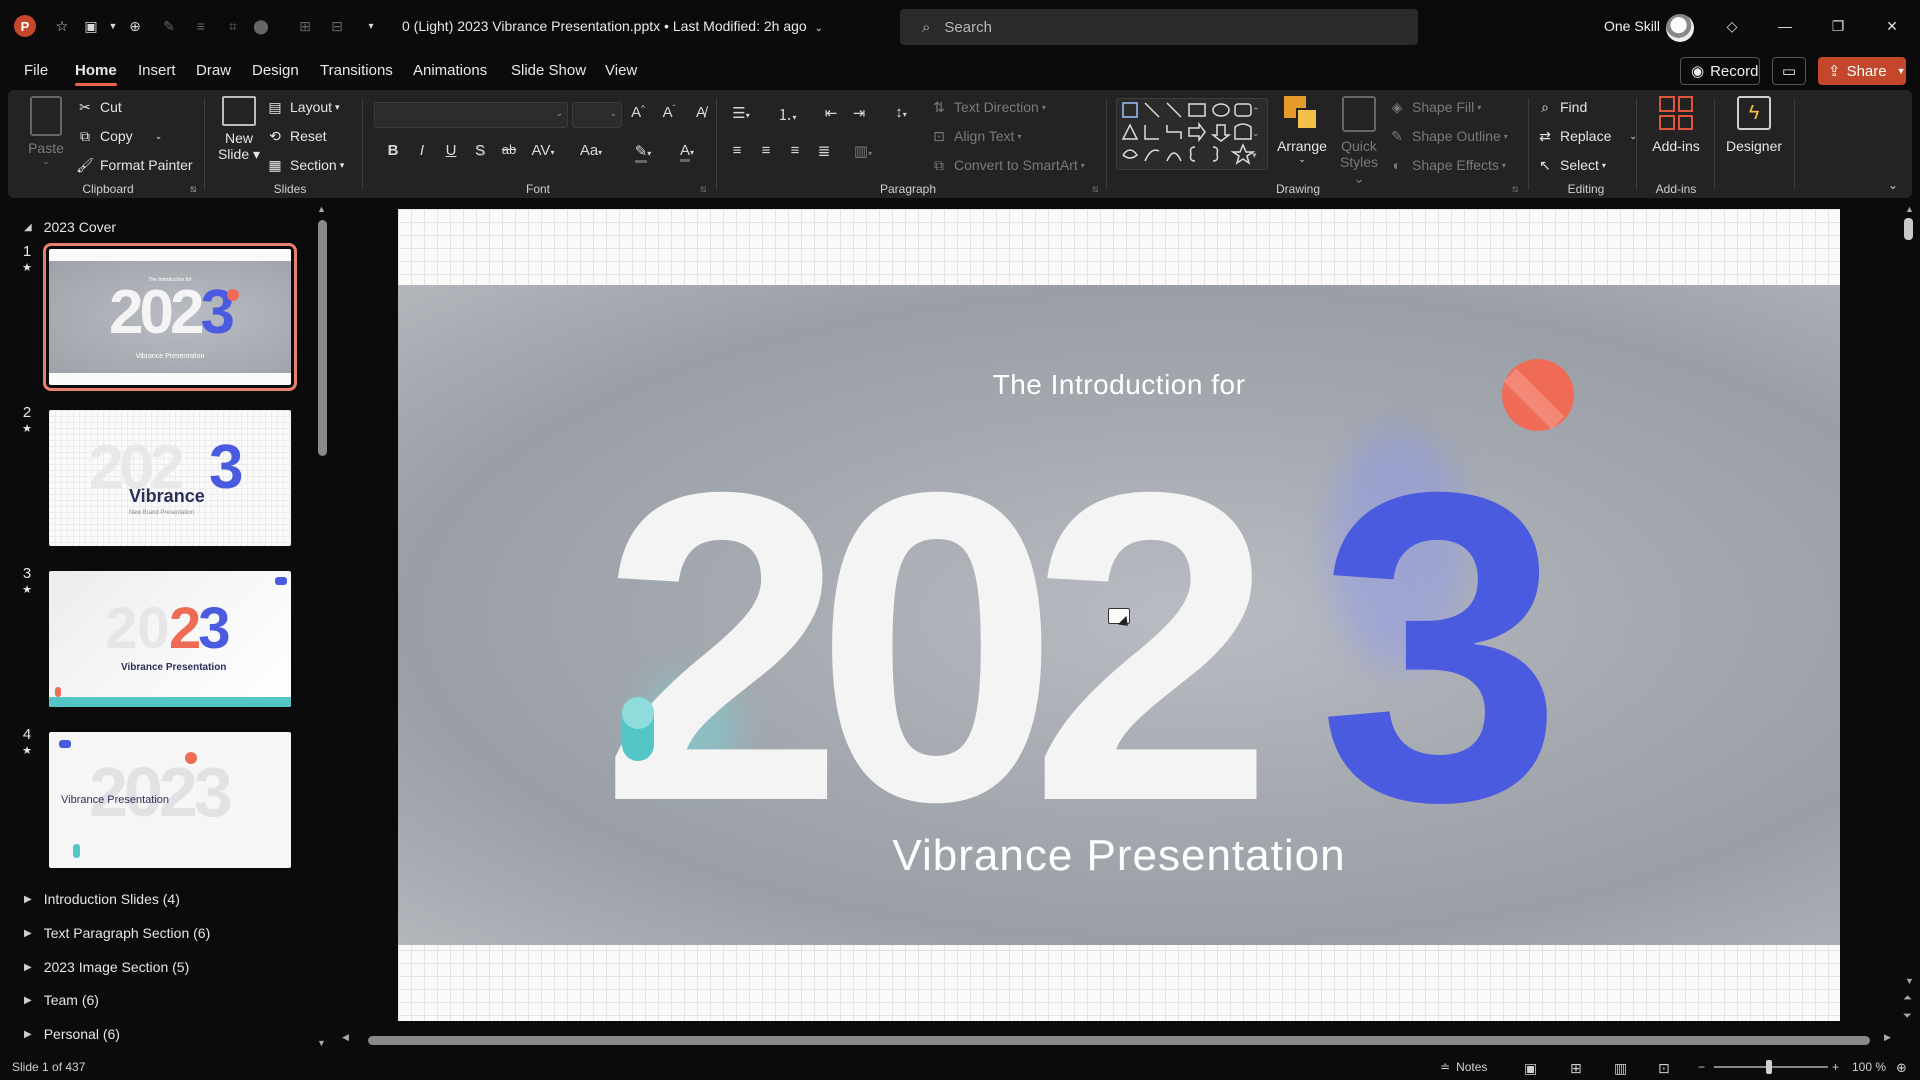 The height and width of the screenshot is (1080, 1920). I want to click on italic-button: I, so click(422, 150).